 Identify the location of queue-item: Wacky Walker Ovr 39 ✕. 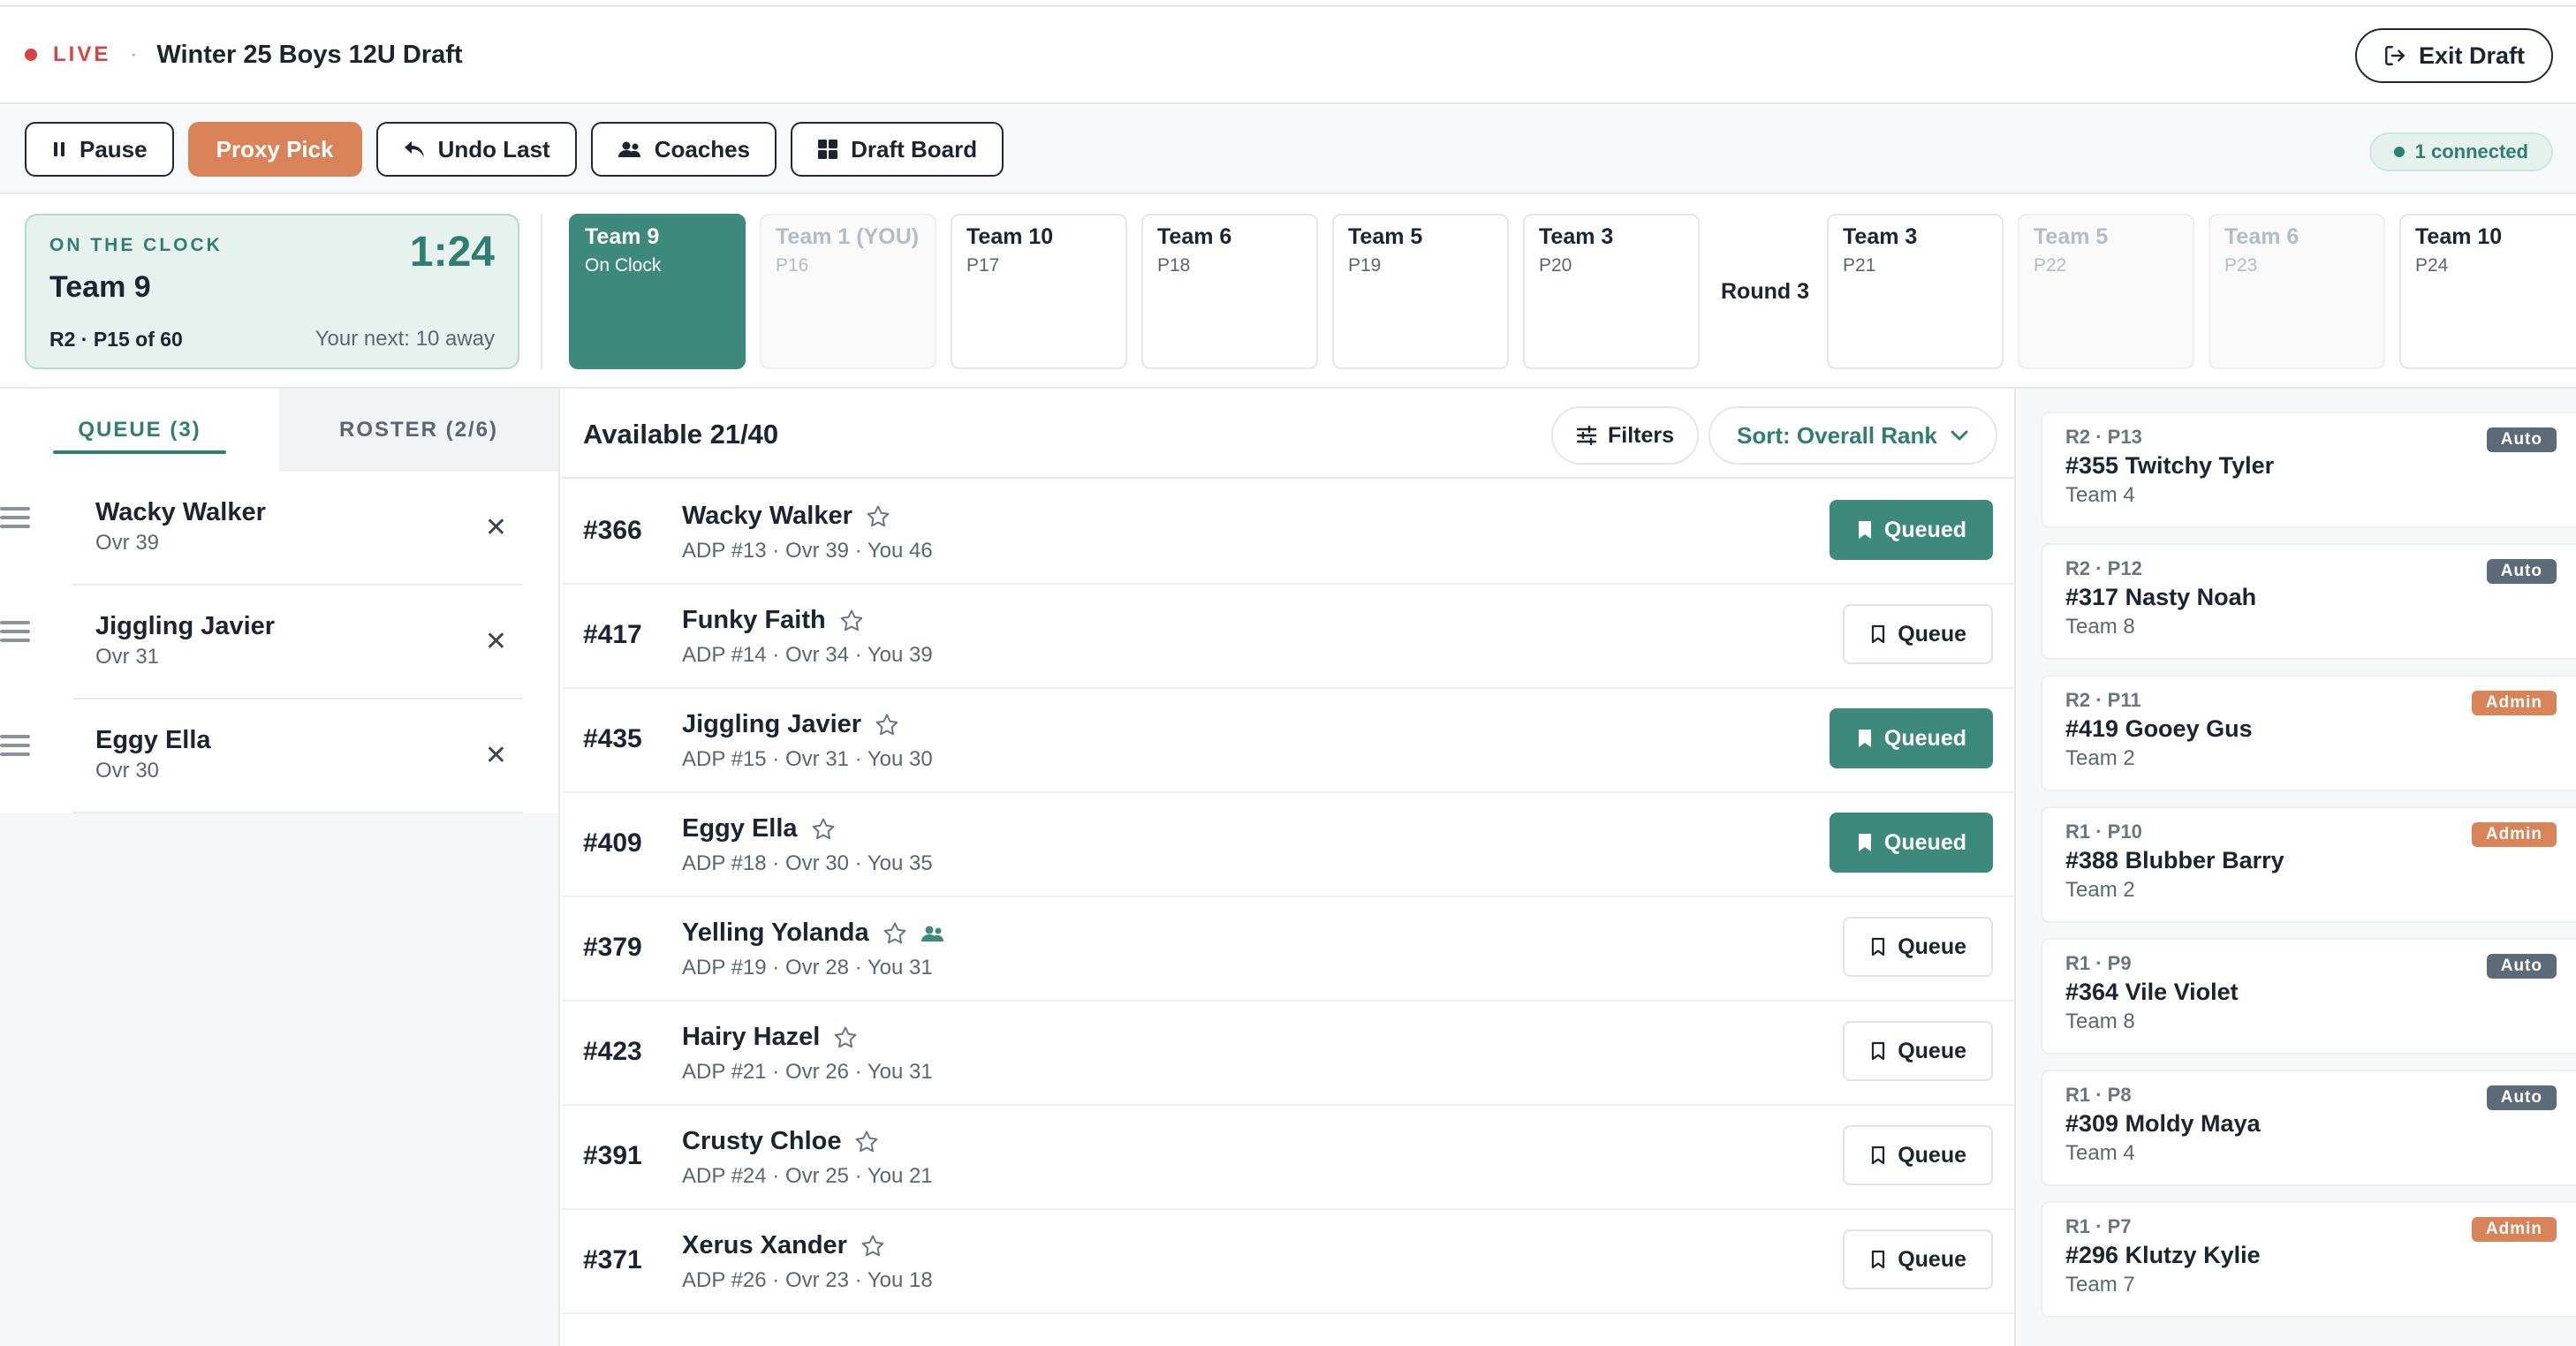
(279, 529).